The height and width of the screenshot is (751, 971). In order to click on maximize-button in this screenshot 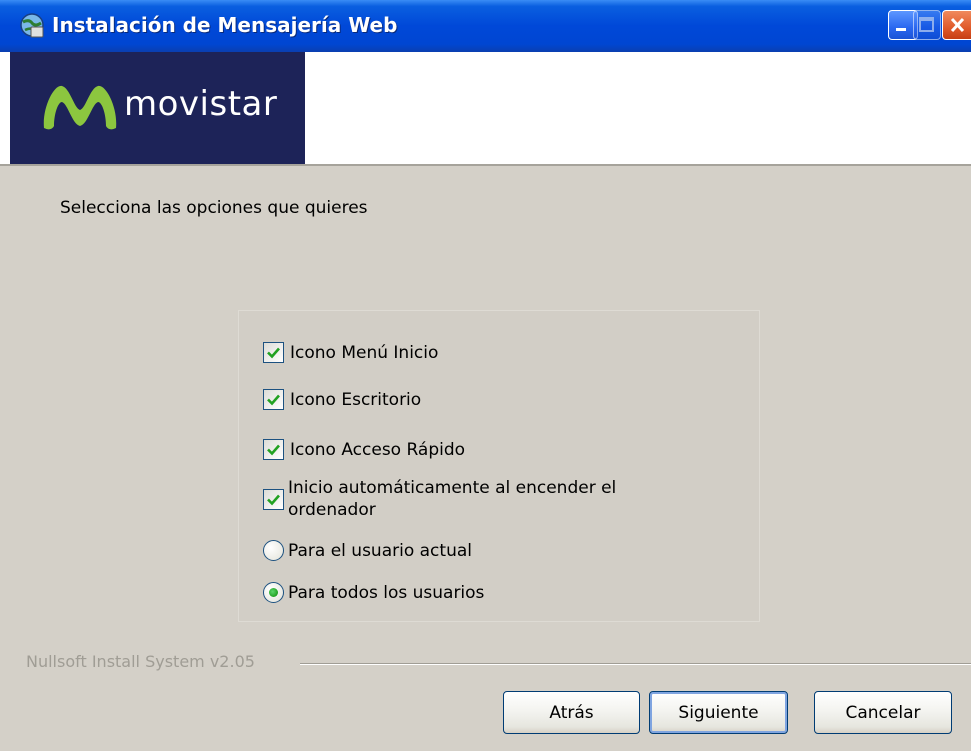, I will do `click(927, 25)`.